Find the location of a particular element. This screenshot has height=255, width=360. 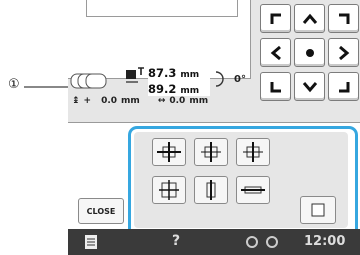

align-horizontal-button is located at coordinates (253, 190).